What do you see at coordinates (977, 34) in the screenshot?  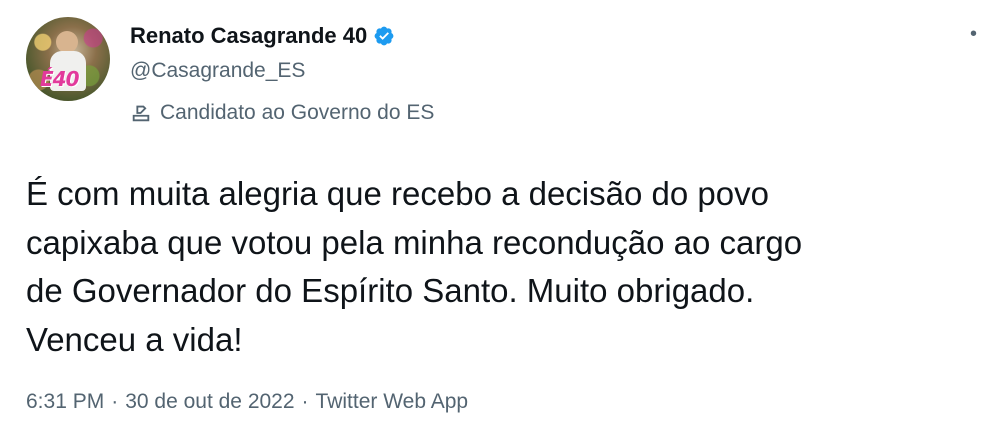 I see `more-options-icon: •` at bounding box center [977, 34].